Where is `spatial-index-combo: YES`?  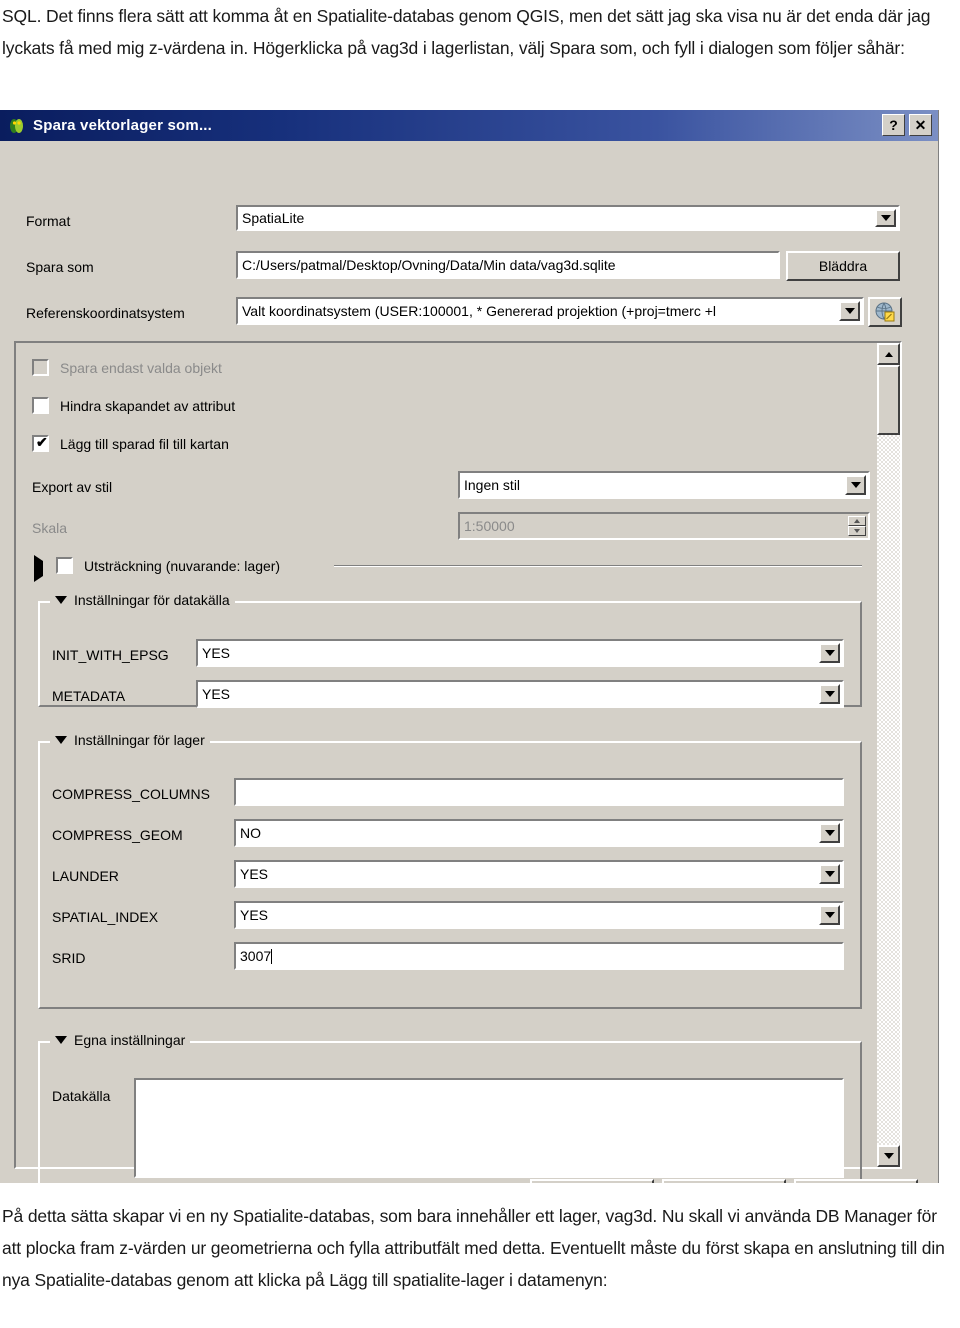 spatial-index-combo: YES is located at coordinates (539, 915).